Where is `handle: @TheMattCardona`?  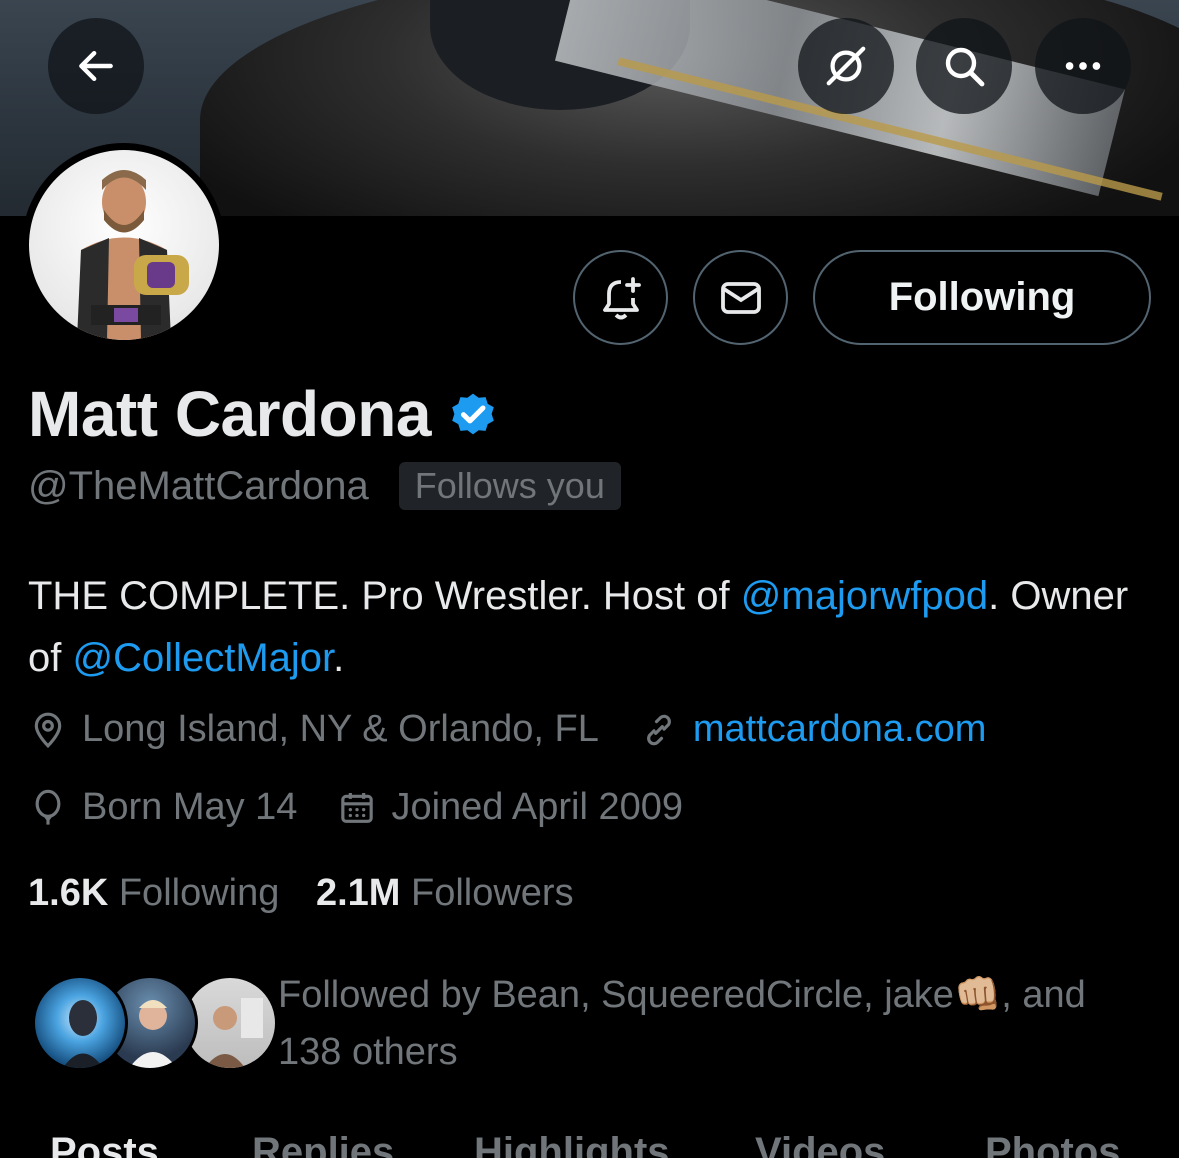
handle: @TheMattCardona is located at coordinates (198, 485).